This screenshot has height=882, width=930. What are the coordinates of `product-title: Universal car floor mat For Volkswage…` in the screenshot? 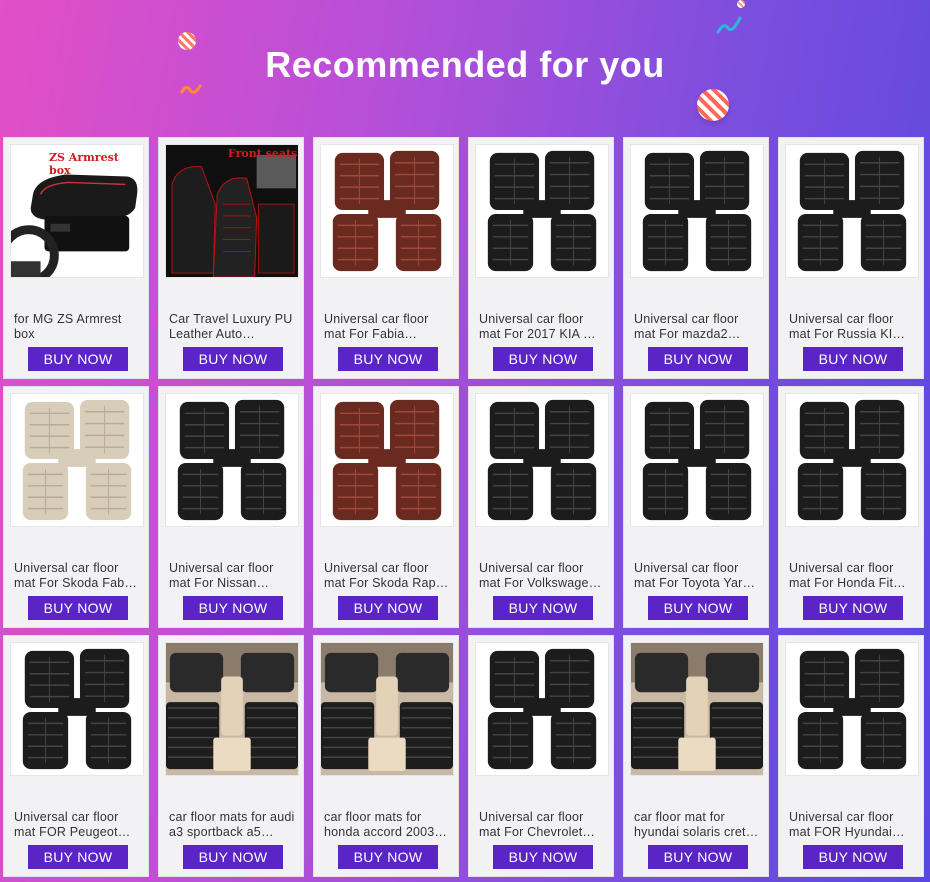 It's located at (543, 576).